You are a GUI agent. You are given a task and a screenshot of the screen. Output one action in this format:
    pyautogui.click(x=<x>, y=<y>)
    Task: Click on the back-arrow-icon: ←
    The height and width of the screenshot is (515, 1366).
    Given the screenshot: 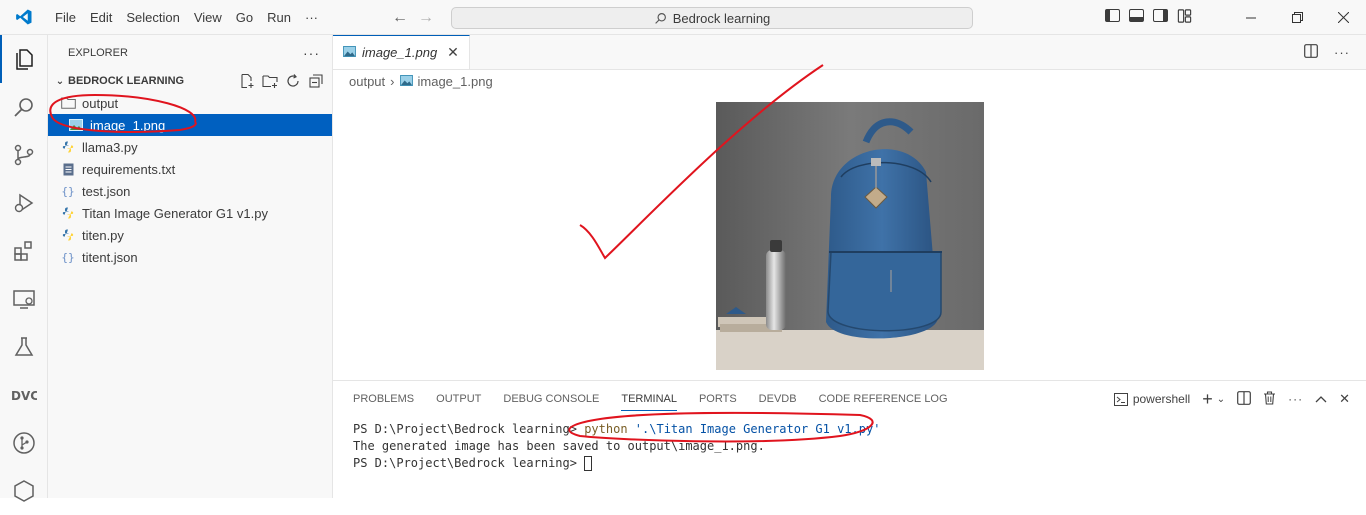 What is the action you would take?
    pyautogui.click(x=400, y=18)
    